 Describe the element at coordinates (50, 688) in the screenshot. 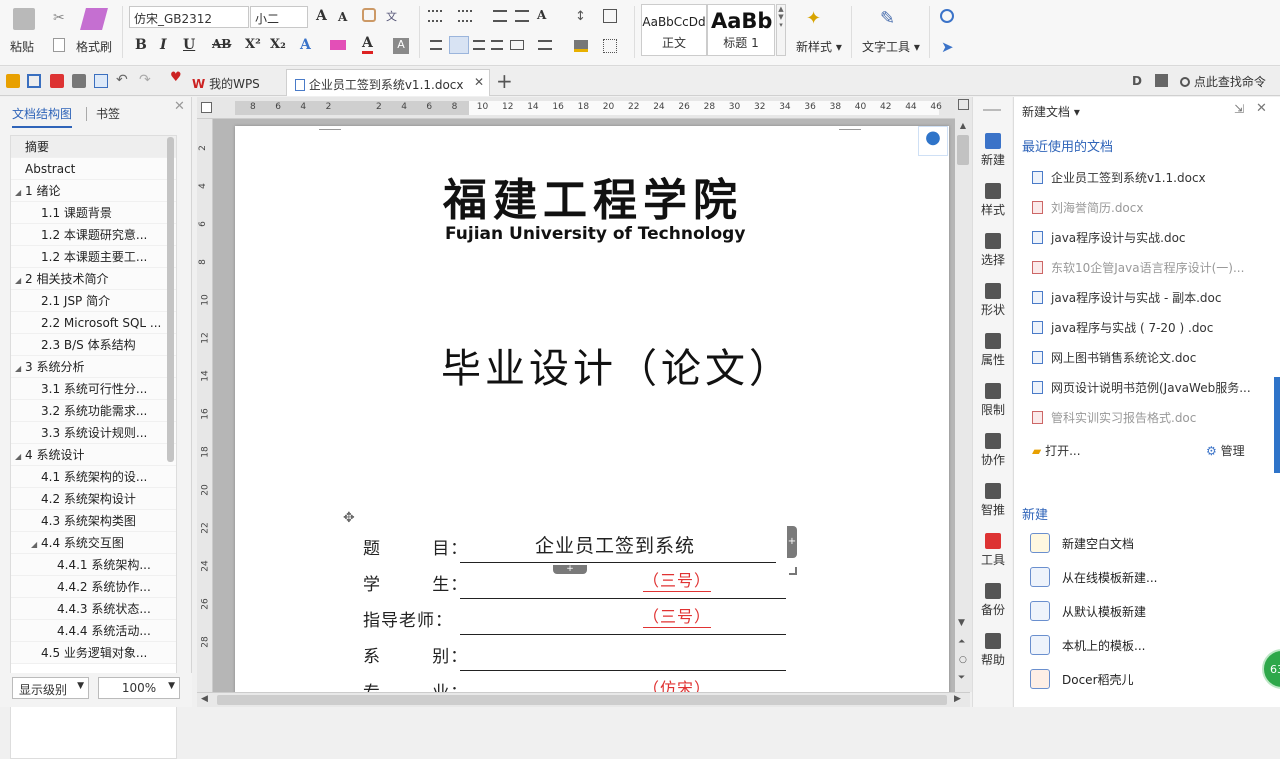

I see `show-level-select: 显示级别 ▼` at that location.